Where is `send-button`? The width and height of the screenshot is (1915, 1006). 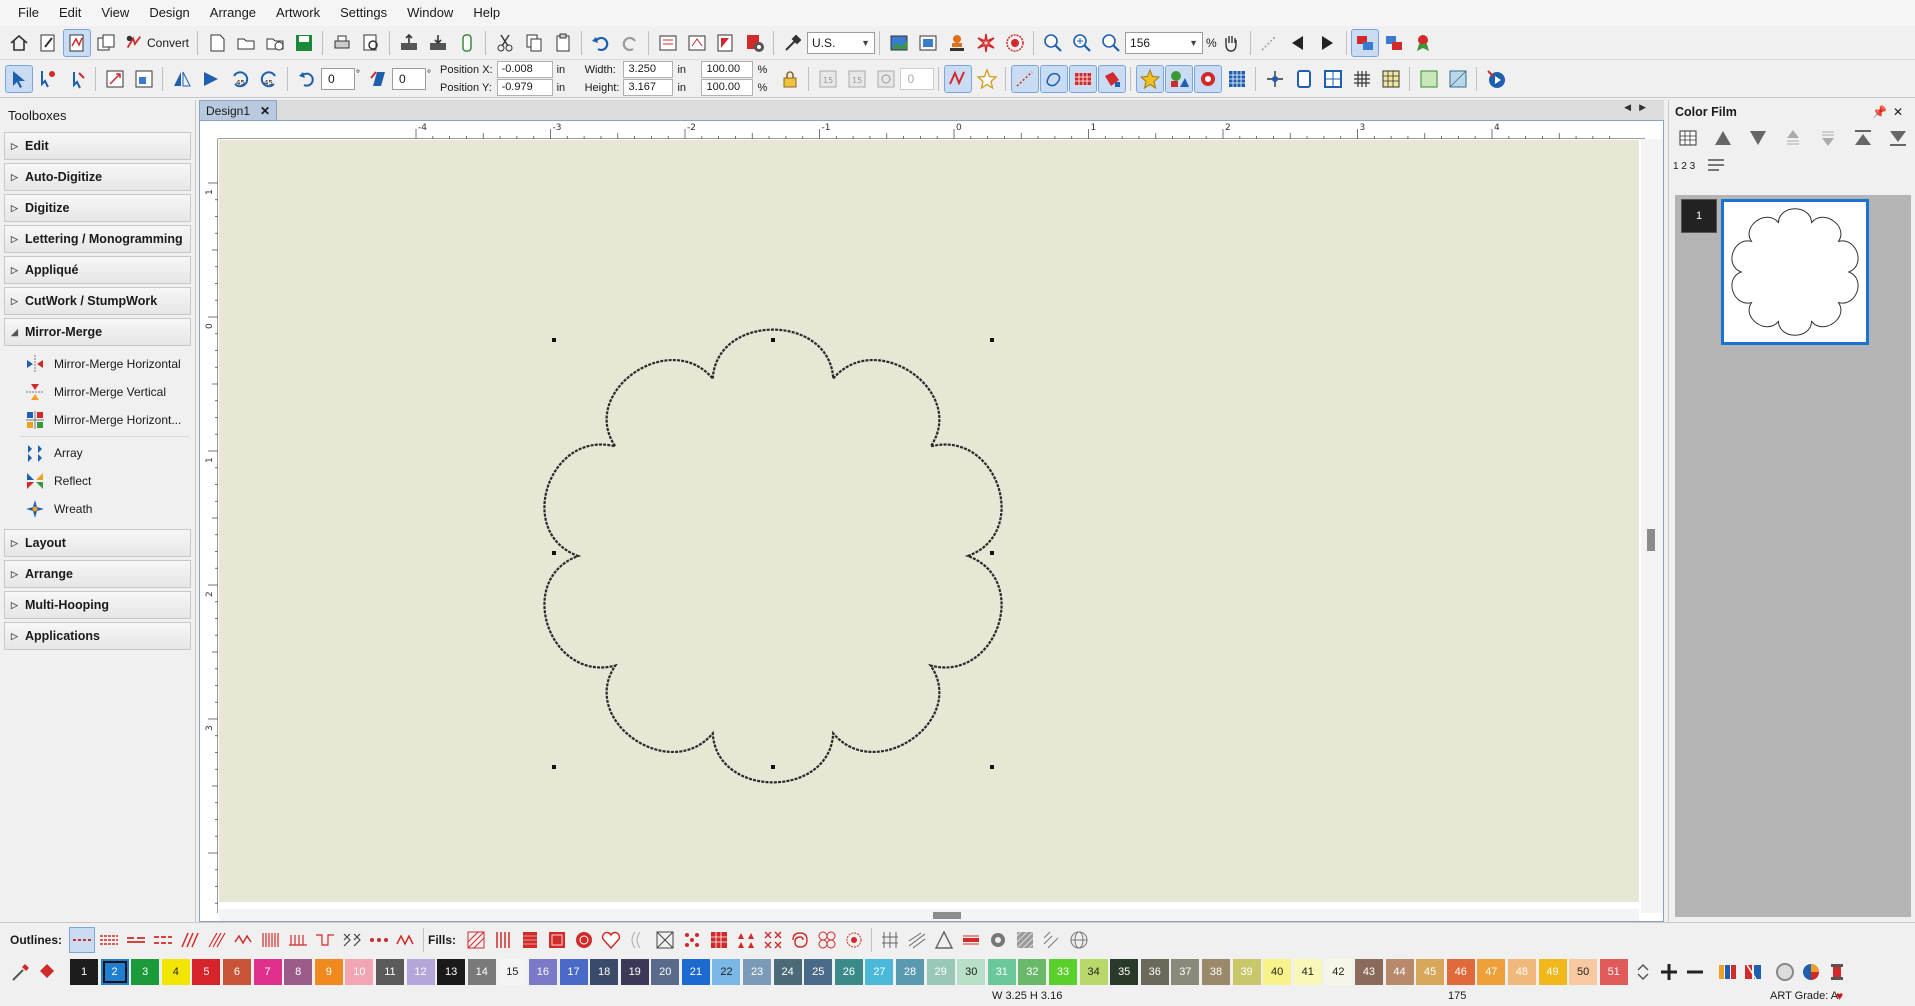 send-button is located at coordinates (438, 43).